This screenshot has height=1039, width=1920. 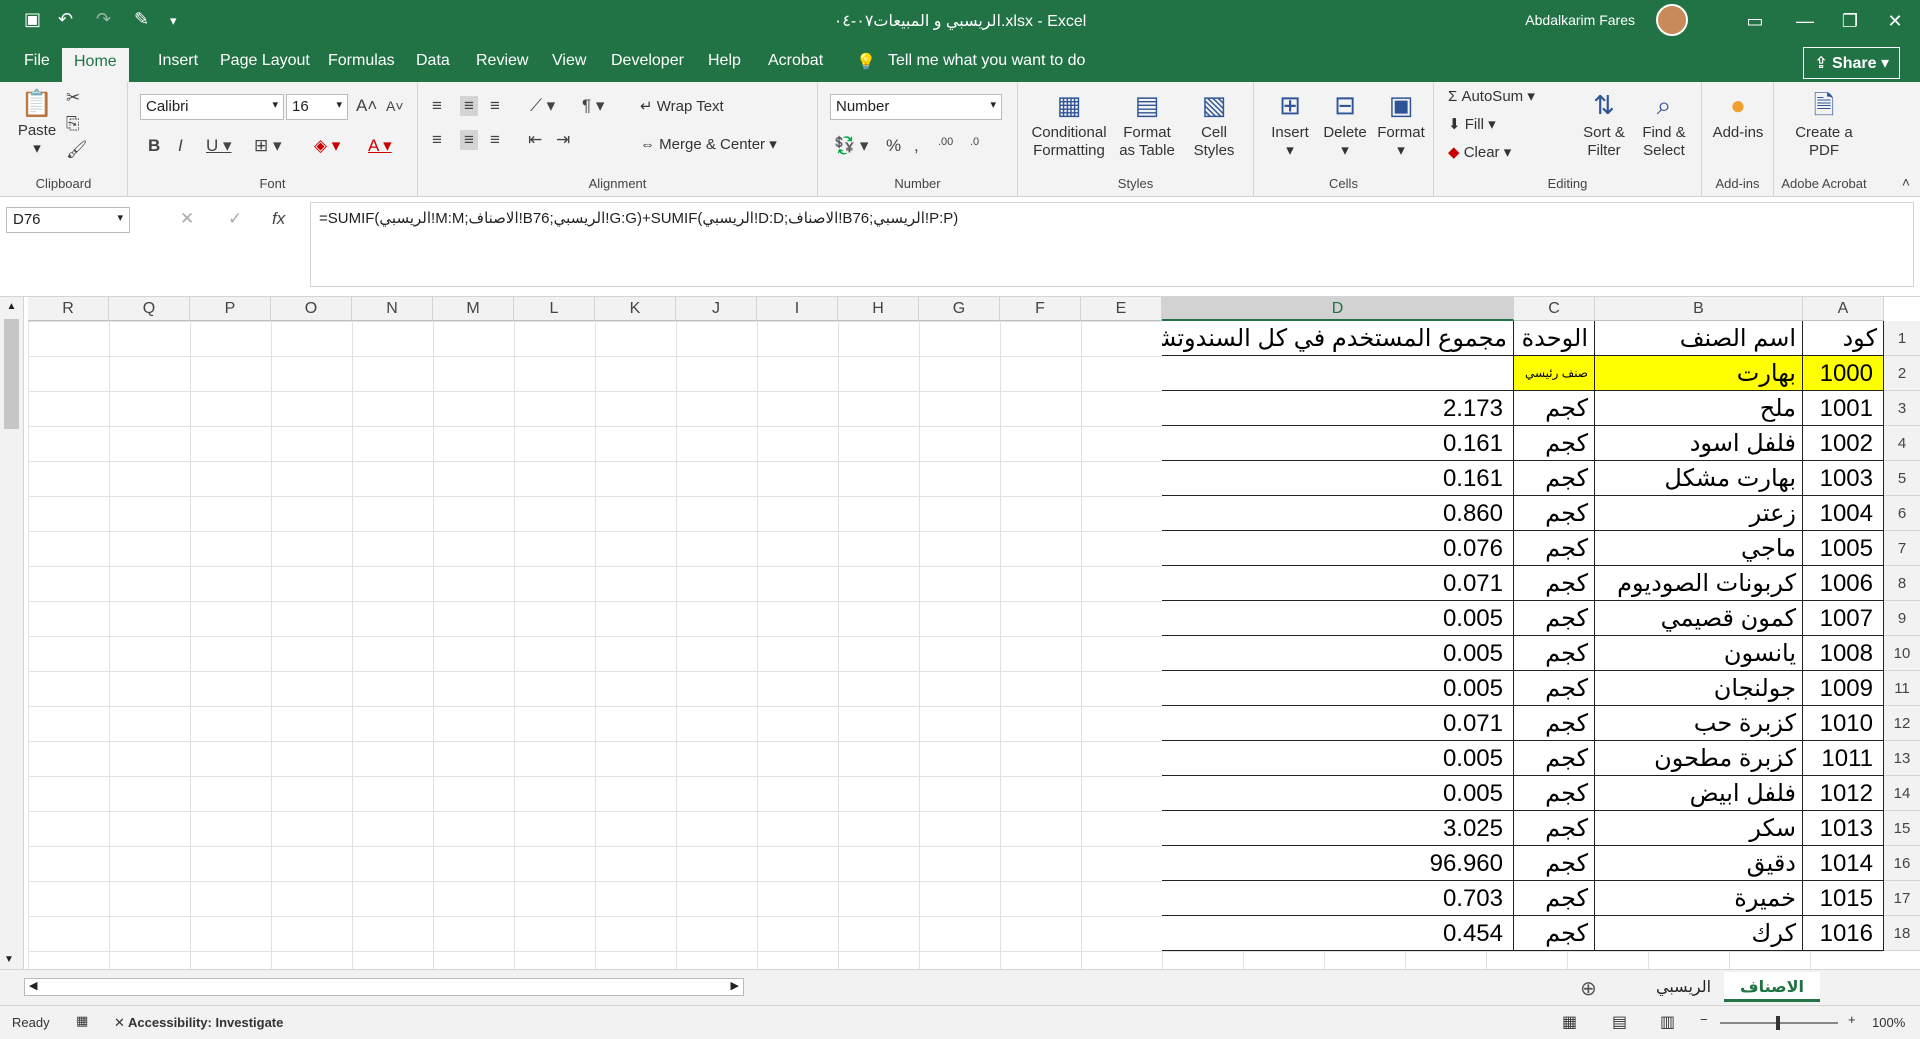 I want to click on cell-total, so click(x=1338, y=373).